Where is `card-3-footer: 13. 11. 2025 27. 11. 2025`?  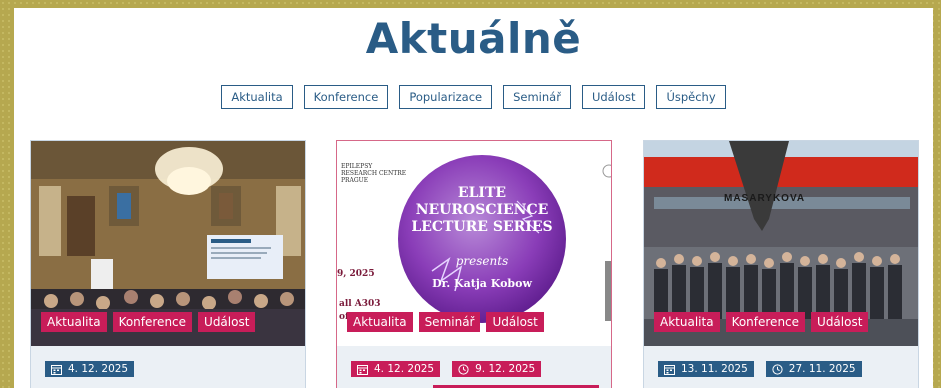 card-3-footer: 13. 11. 2025 27. 11. 2025 is located at coordinates (781, 367).